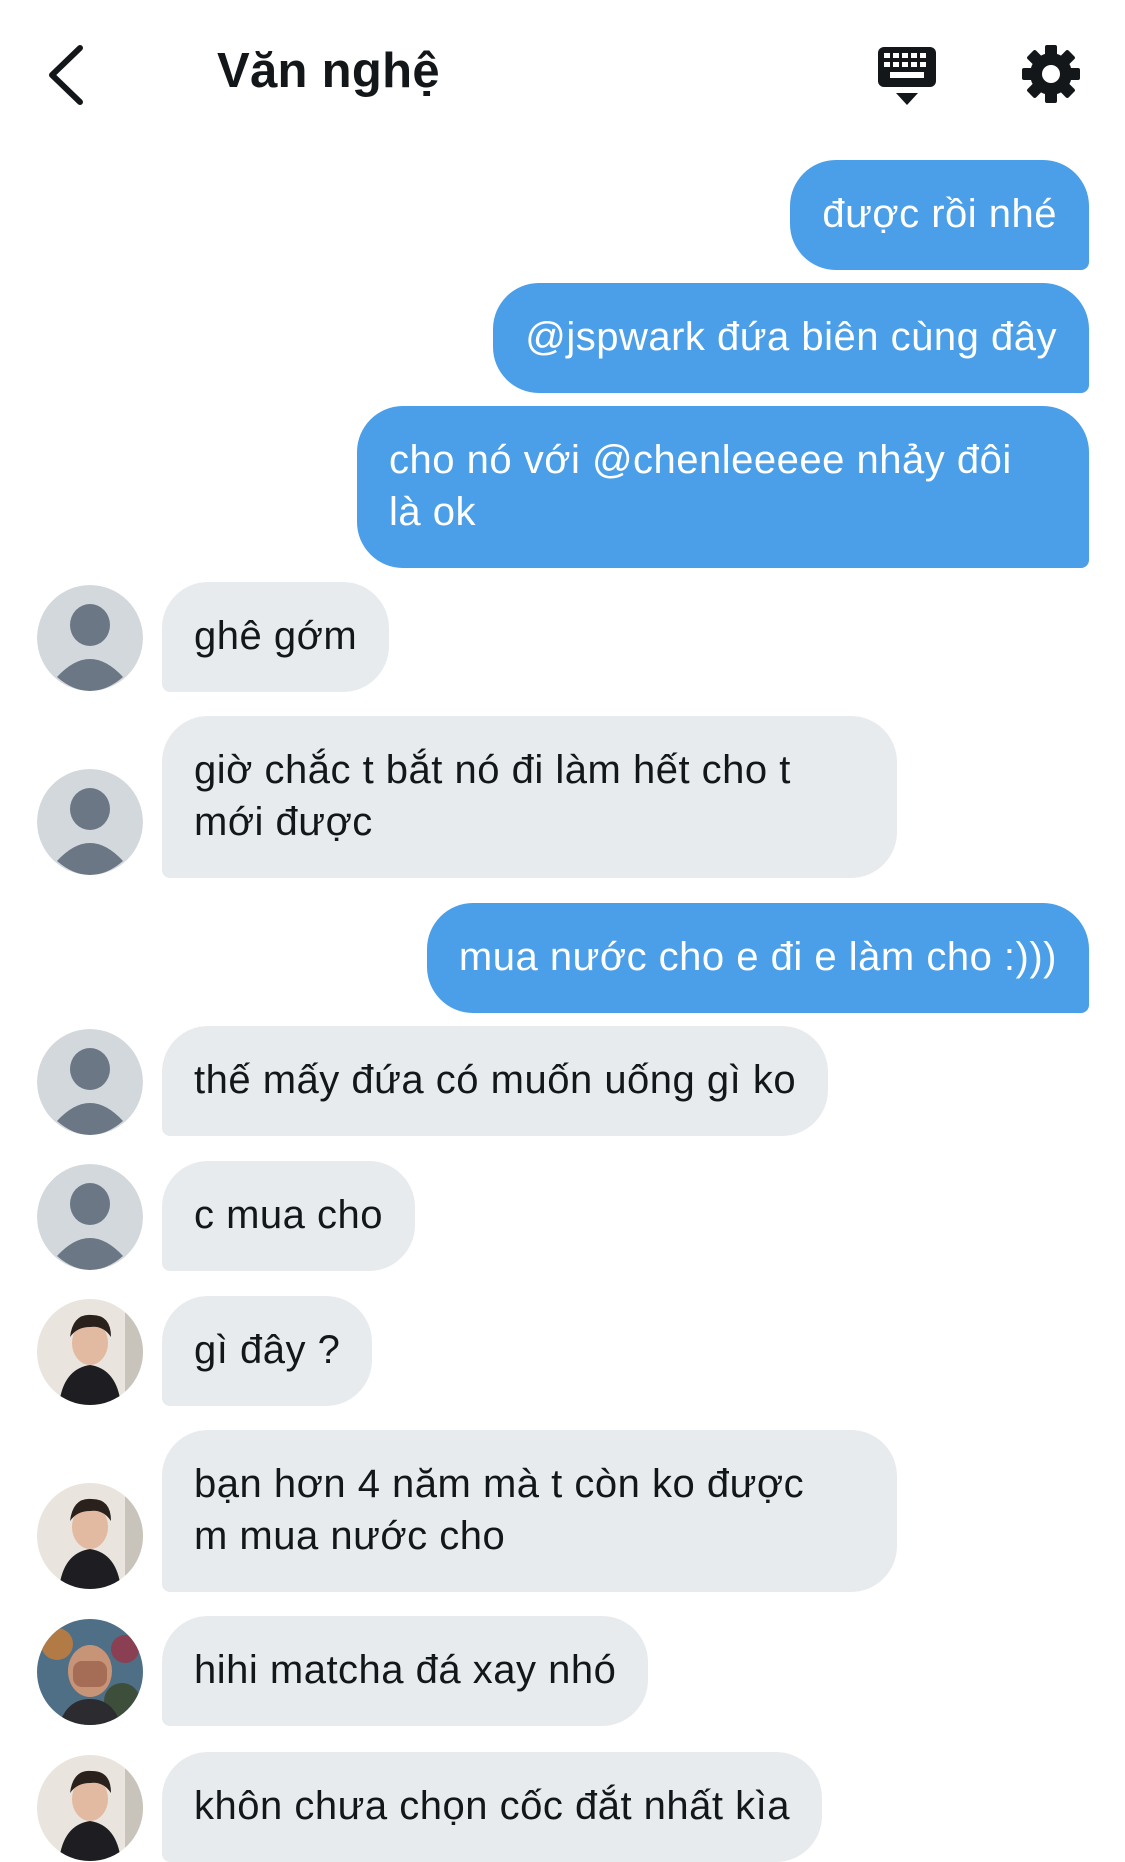  What do you see at coordinates (757, 958) in the screenshot?
I see `outgoing-message: mua nước cho e đi e làm cho :)))` at bounding box center [757, 958].